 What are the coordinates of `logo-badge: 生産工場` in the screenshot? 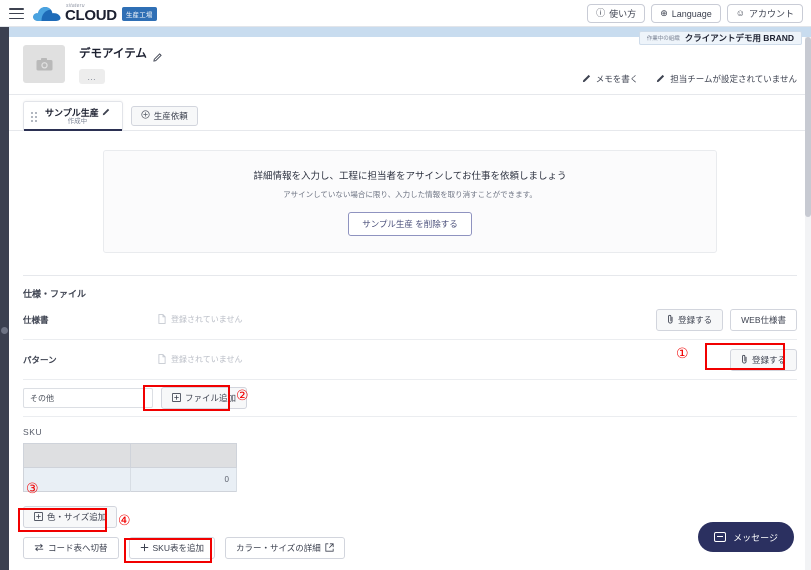 It's located at (139, 14).